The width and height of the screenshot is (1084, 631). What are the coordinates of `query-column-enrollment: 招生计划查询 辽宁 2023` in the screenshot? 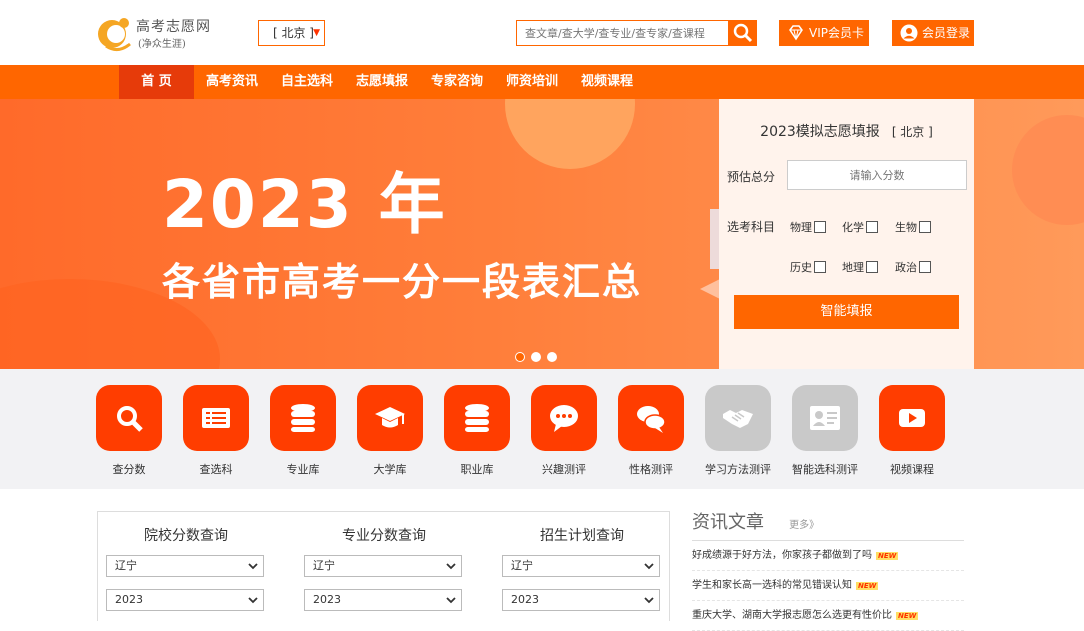 It's located at (582, 561).